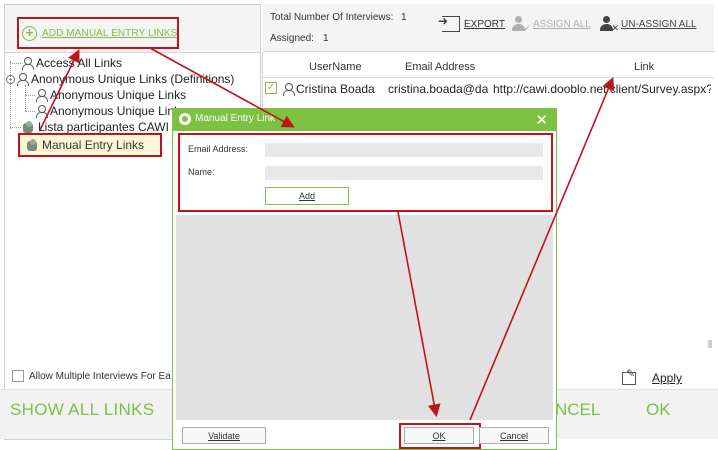  What do you see at coordinates (404, 173) in the screenshot?
I see `name-field` at bounding box center [404, 173].